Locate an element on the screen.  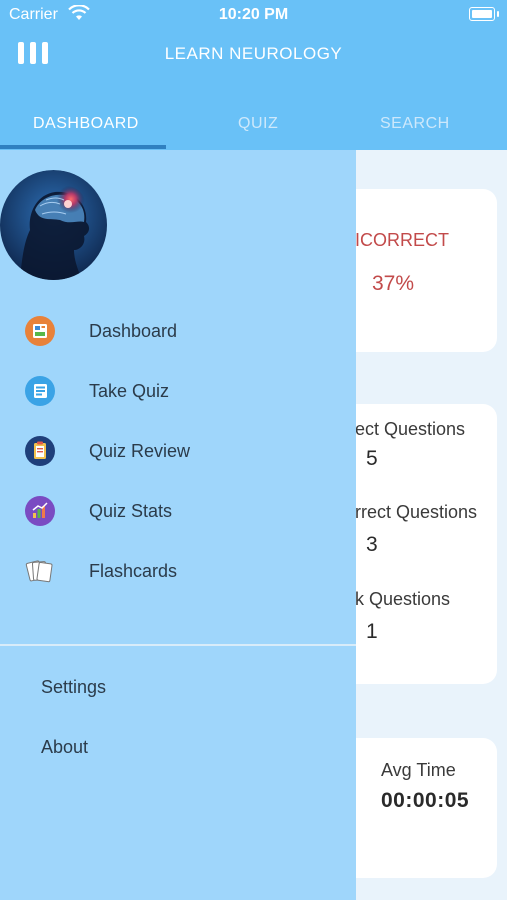
chart-icon is located at coordinates (40, 511).